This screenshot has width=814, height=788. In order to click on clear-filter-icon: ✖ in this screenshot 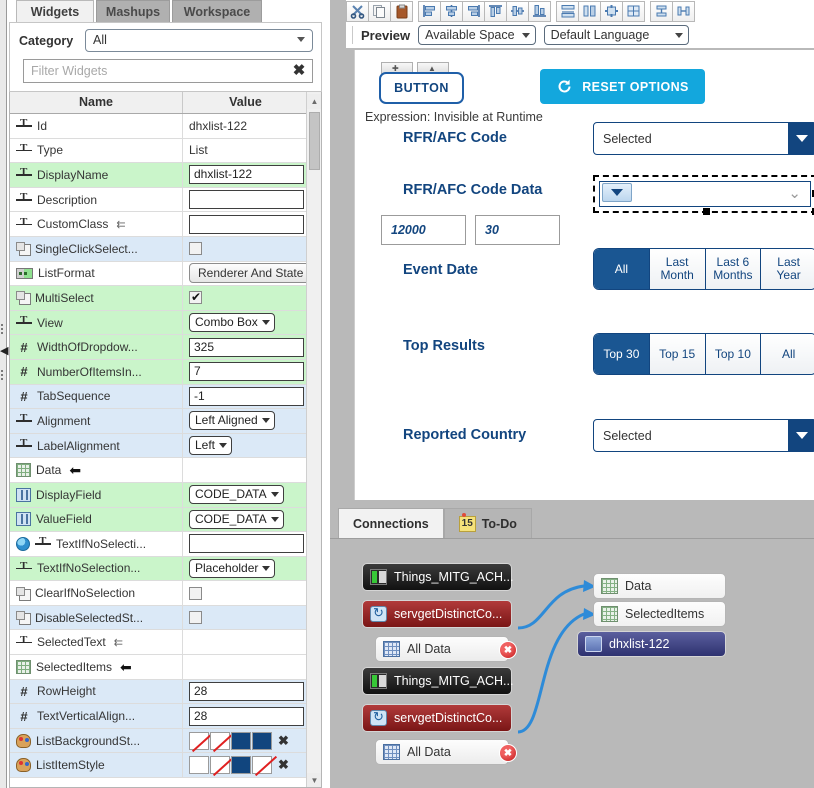, I will do `click(299, 71)`.